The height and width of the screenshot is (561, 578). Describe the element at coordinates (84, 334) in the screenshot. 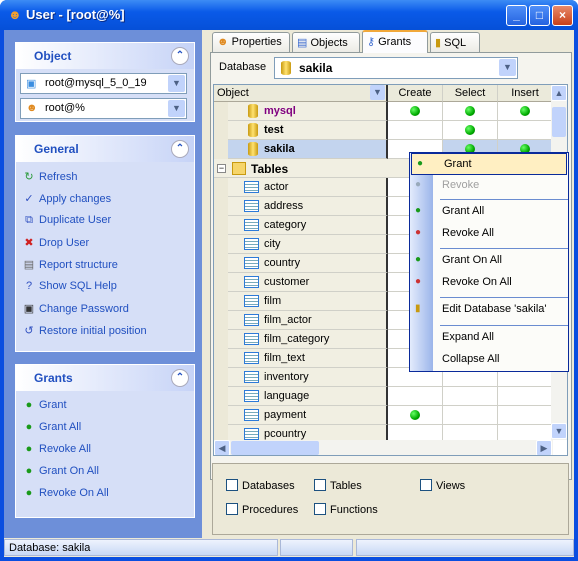

I see `link-restore-initial-position: ↺ Restore initial position` at that location.